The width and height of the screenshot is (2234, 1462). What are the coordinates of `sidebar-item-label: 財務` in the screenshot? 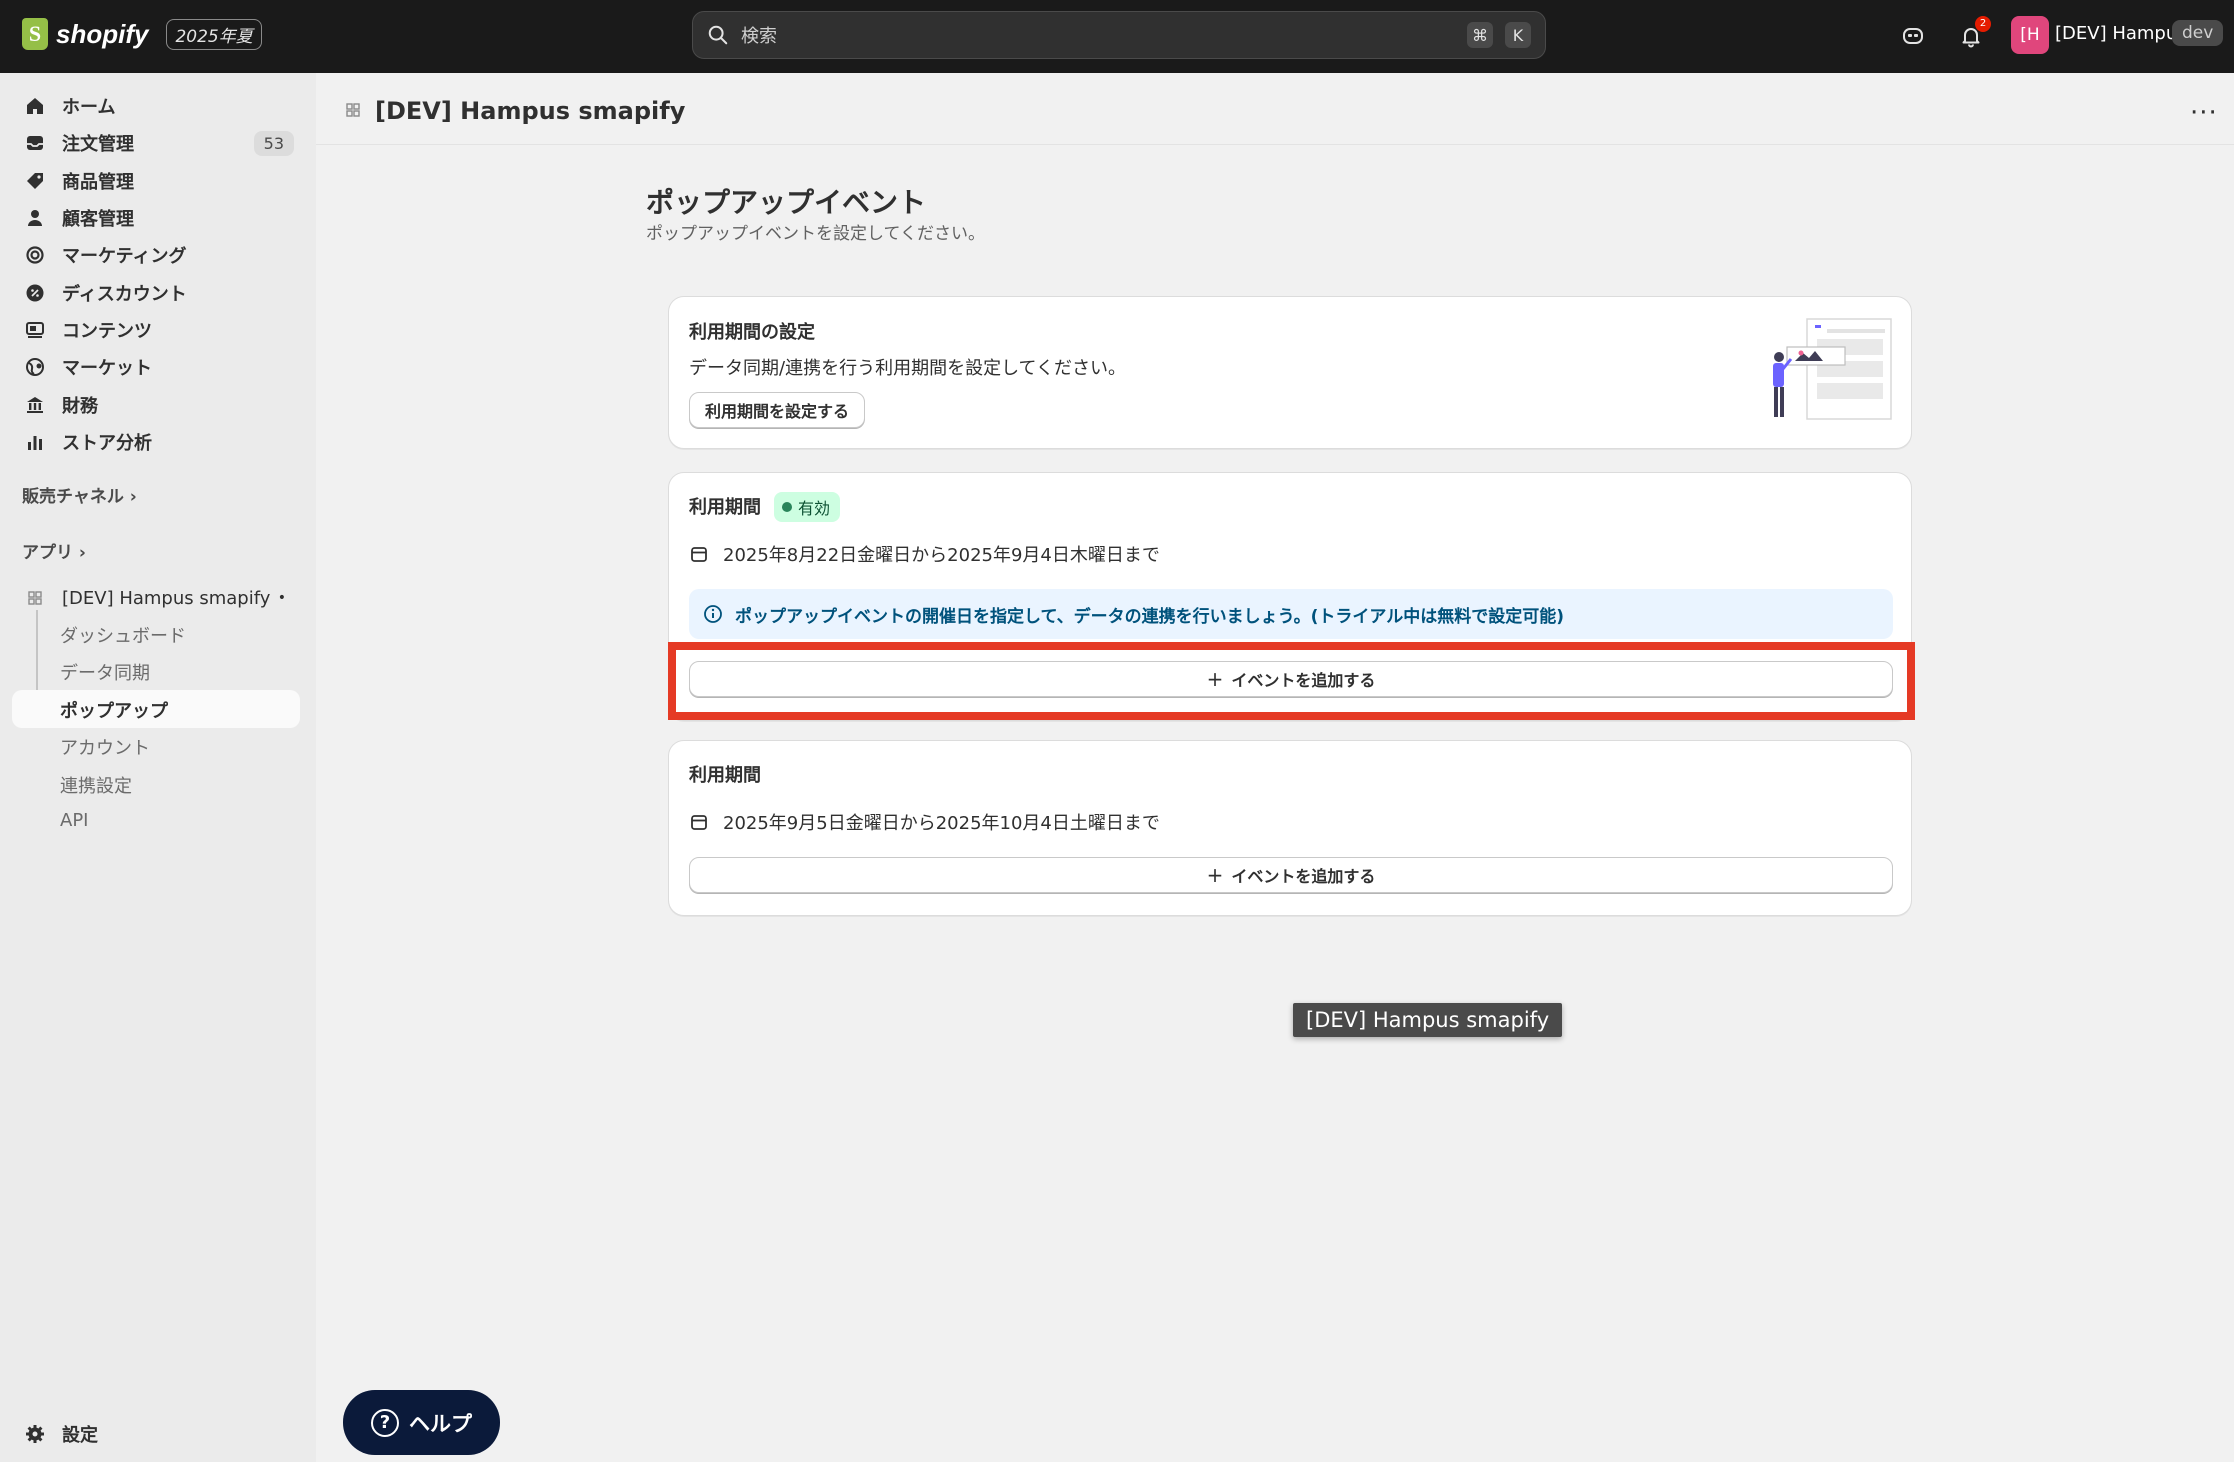 It's located at (80, 406).